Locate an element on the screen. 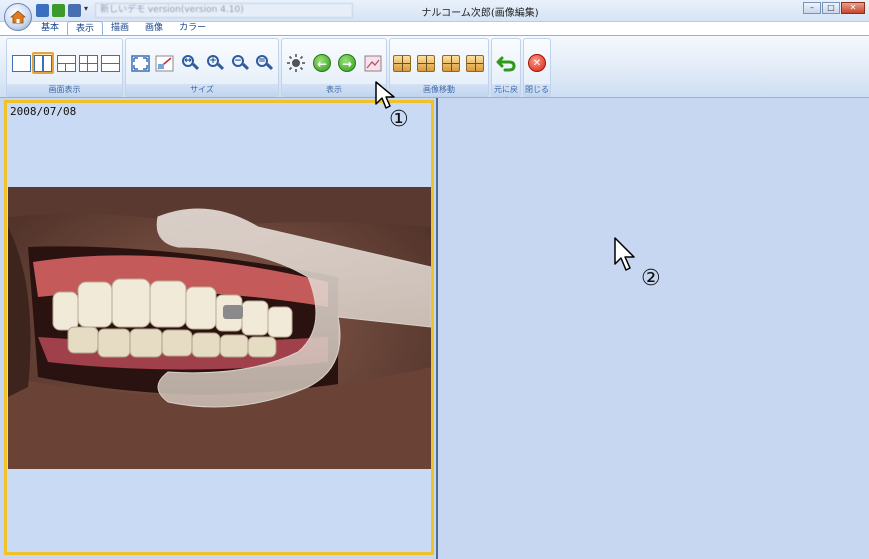 Image resolution: width=869 pixels, height=559 pixels. zoom-reset-button: = is located at coordinates (264, 63).